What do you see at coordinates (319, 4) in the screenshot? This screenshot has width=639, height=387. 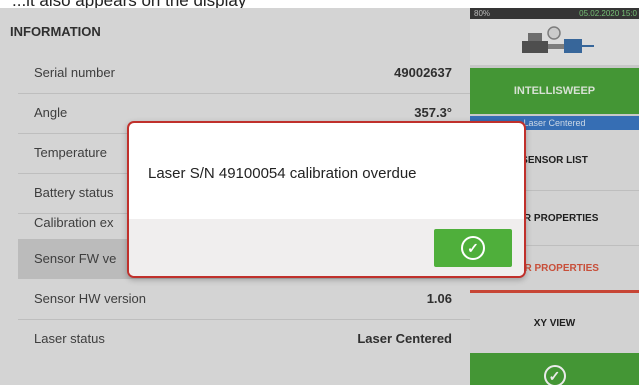 I see `page-heading-strip: ...it also appears on the display` at bounding box center [319, 4].